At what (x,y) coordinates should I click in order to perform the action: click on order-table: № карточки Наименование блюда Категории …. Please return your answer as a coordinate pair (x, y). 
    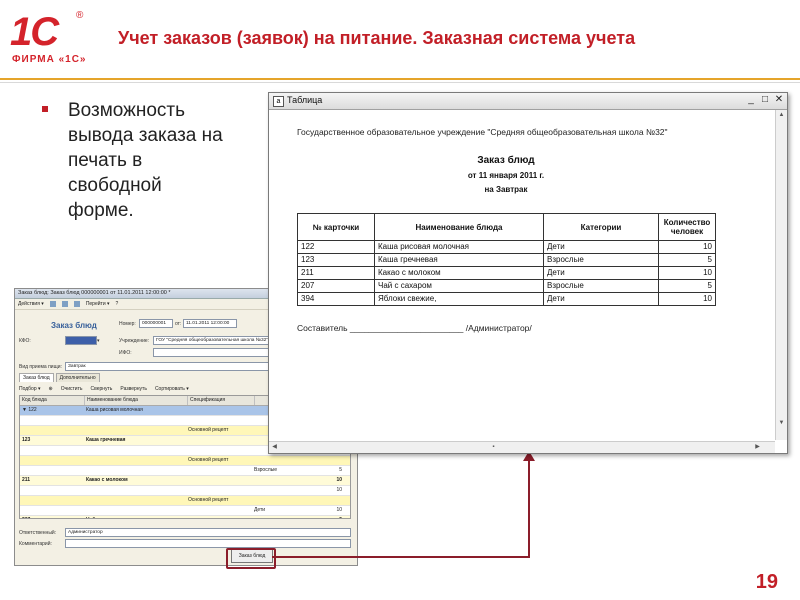
    Looking at the image, I should click on (506, 259).